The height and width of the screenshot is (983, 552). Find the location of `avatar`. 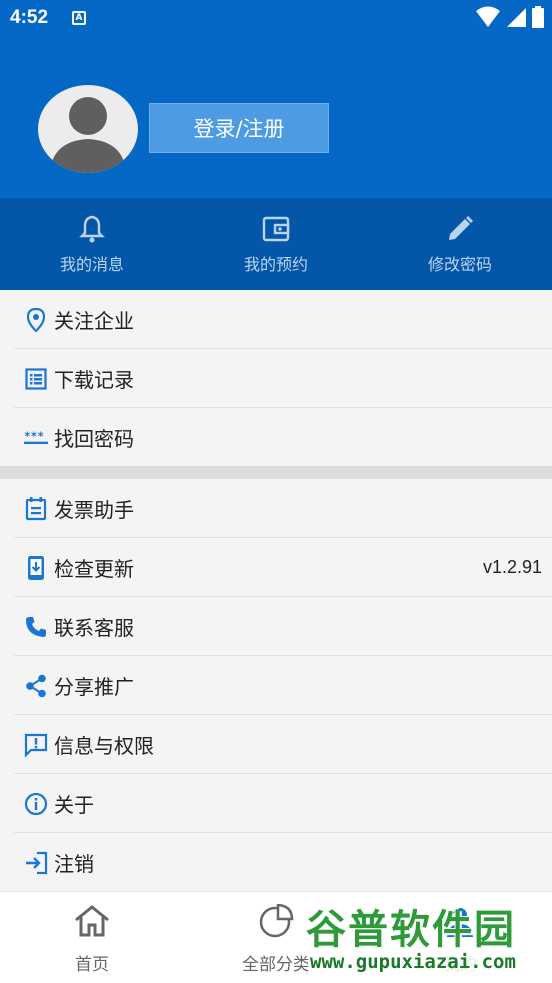

avatar is located at coordinates (88, 129).